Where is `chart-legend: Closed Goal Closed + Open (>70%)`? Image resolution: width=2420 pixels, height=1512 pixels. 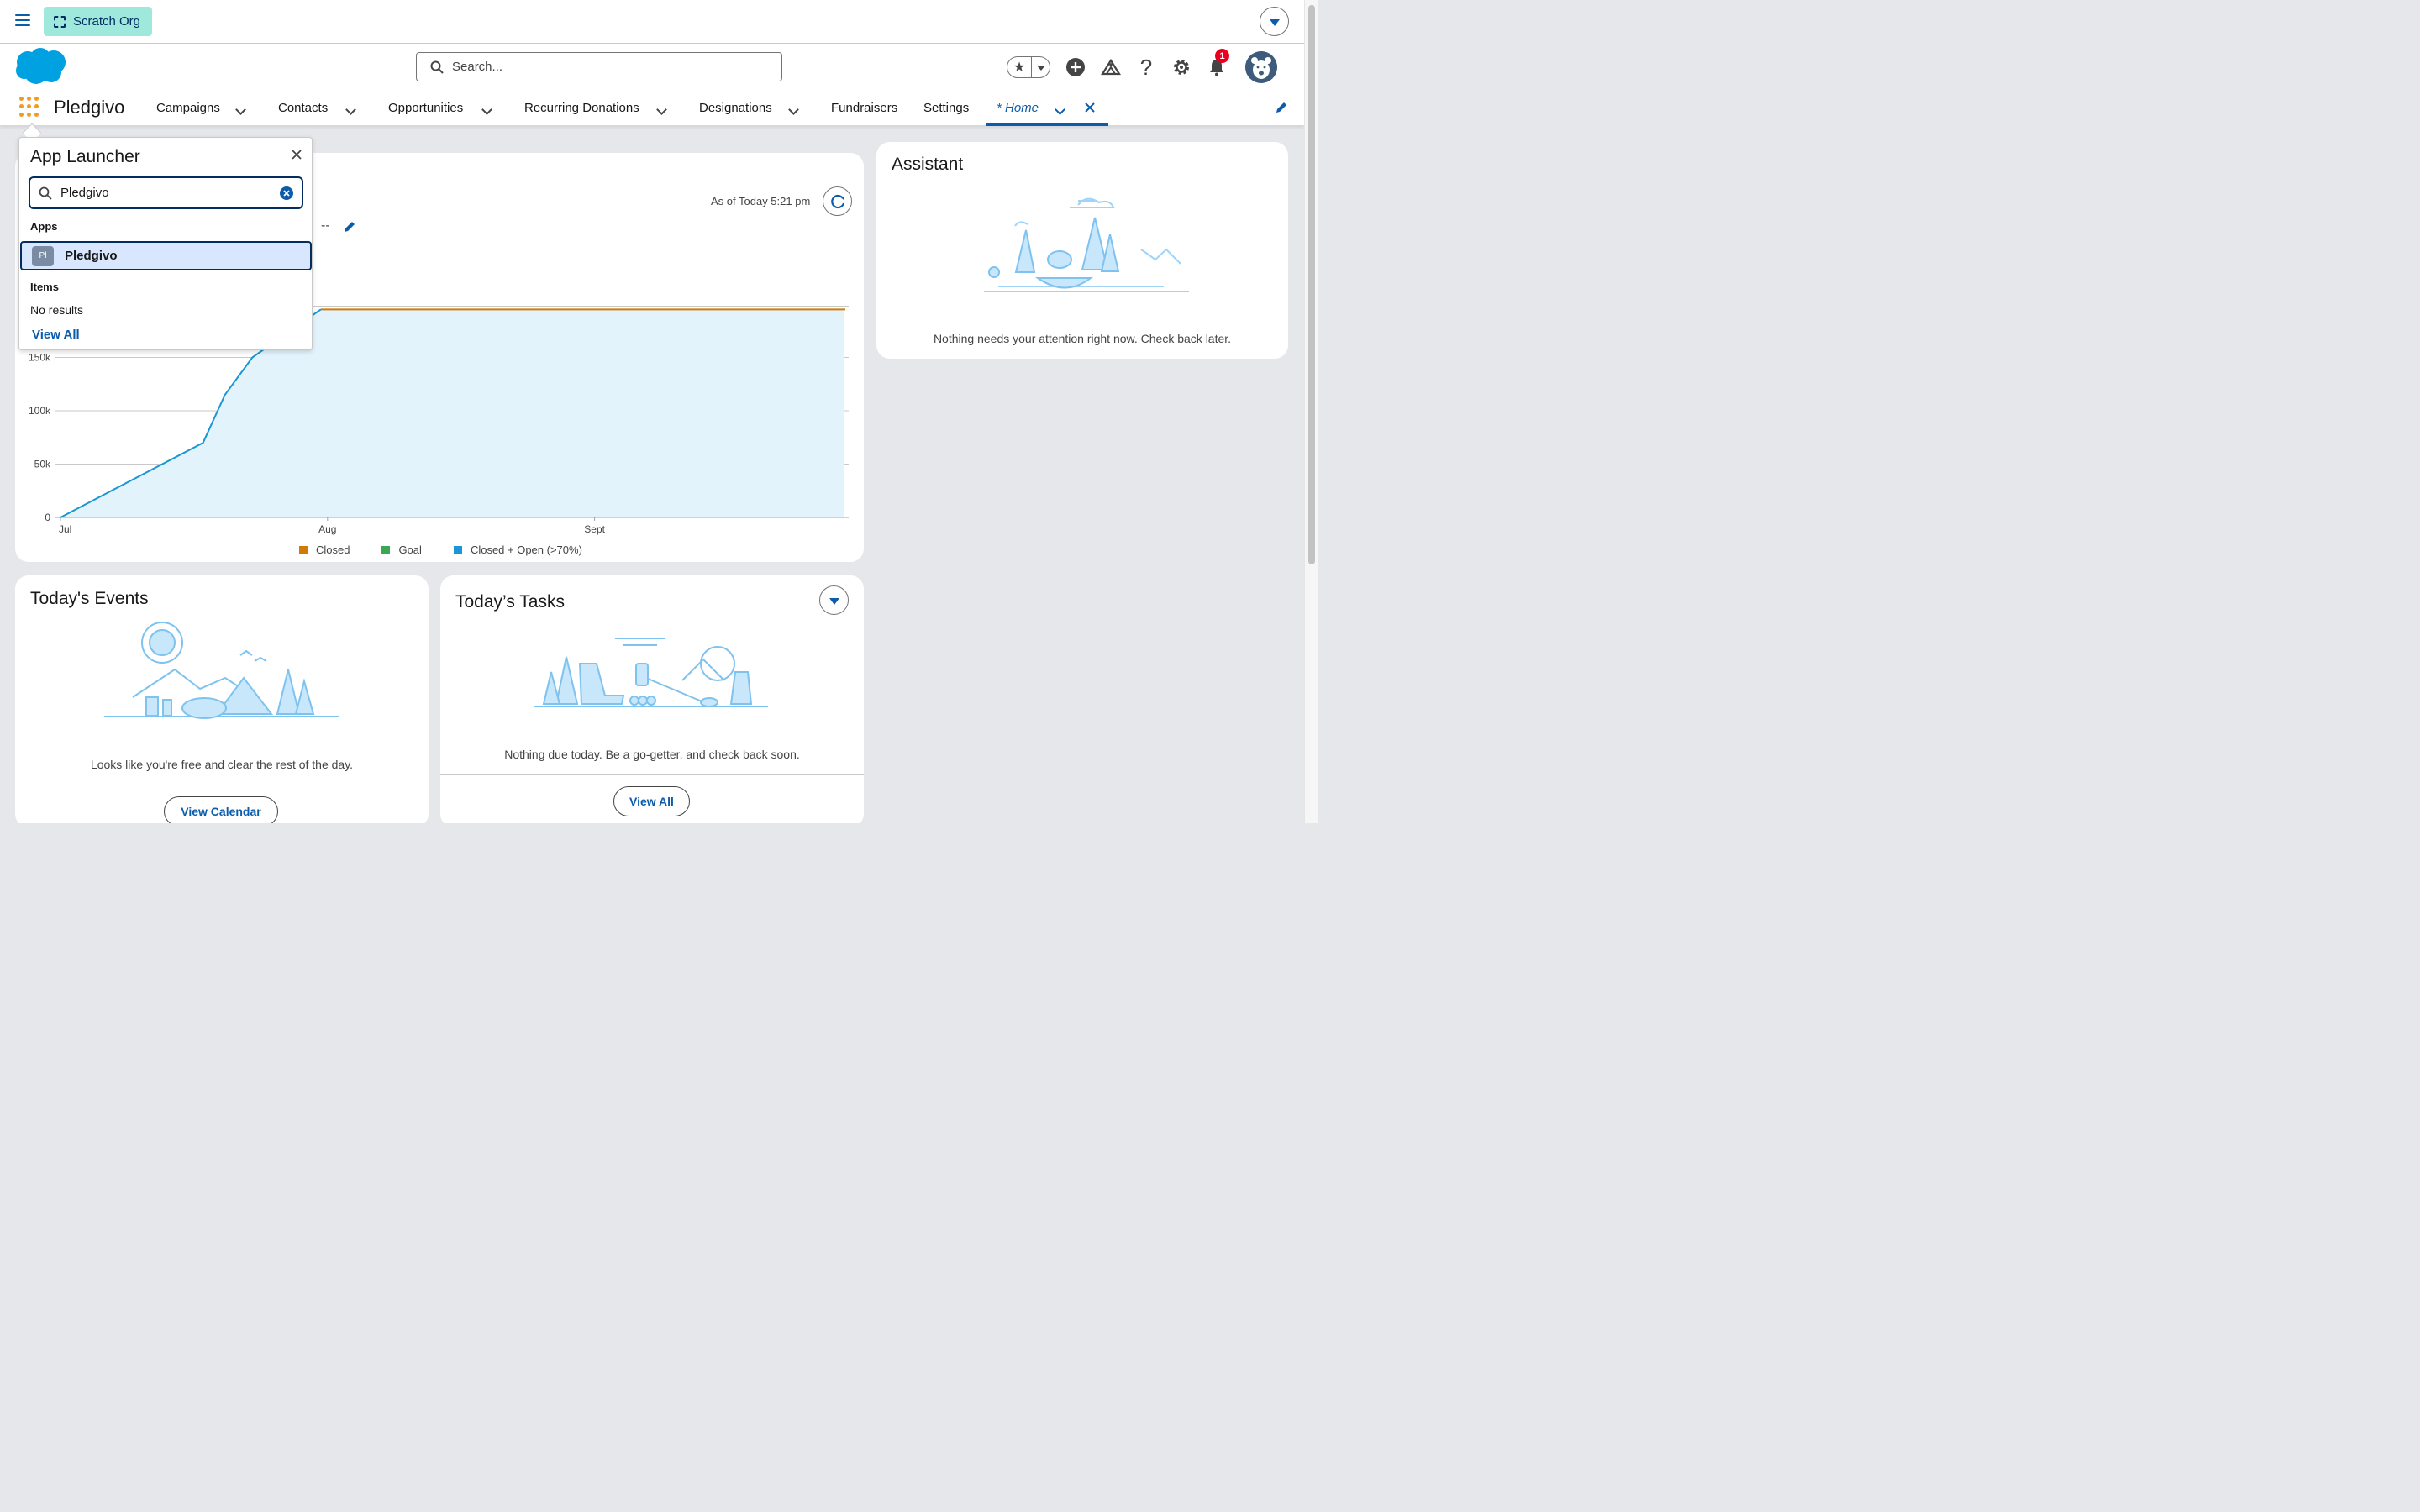
chart-legend: Closed Goal Closed + Open (>70%) is located at coordinates (440, 549).